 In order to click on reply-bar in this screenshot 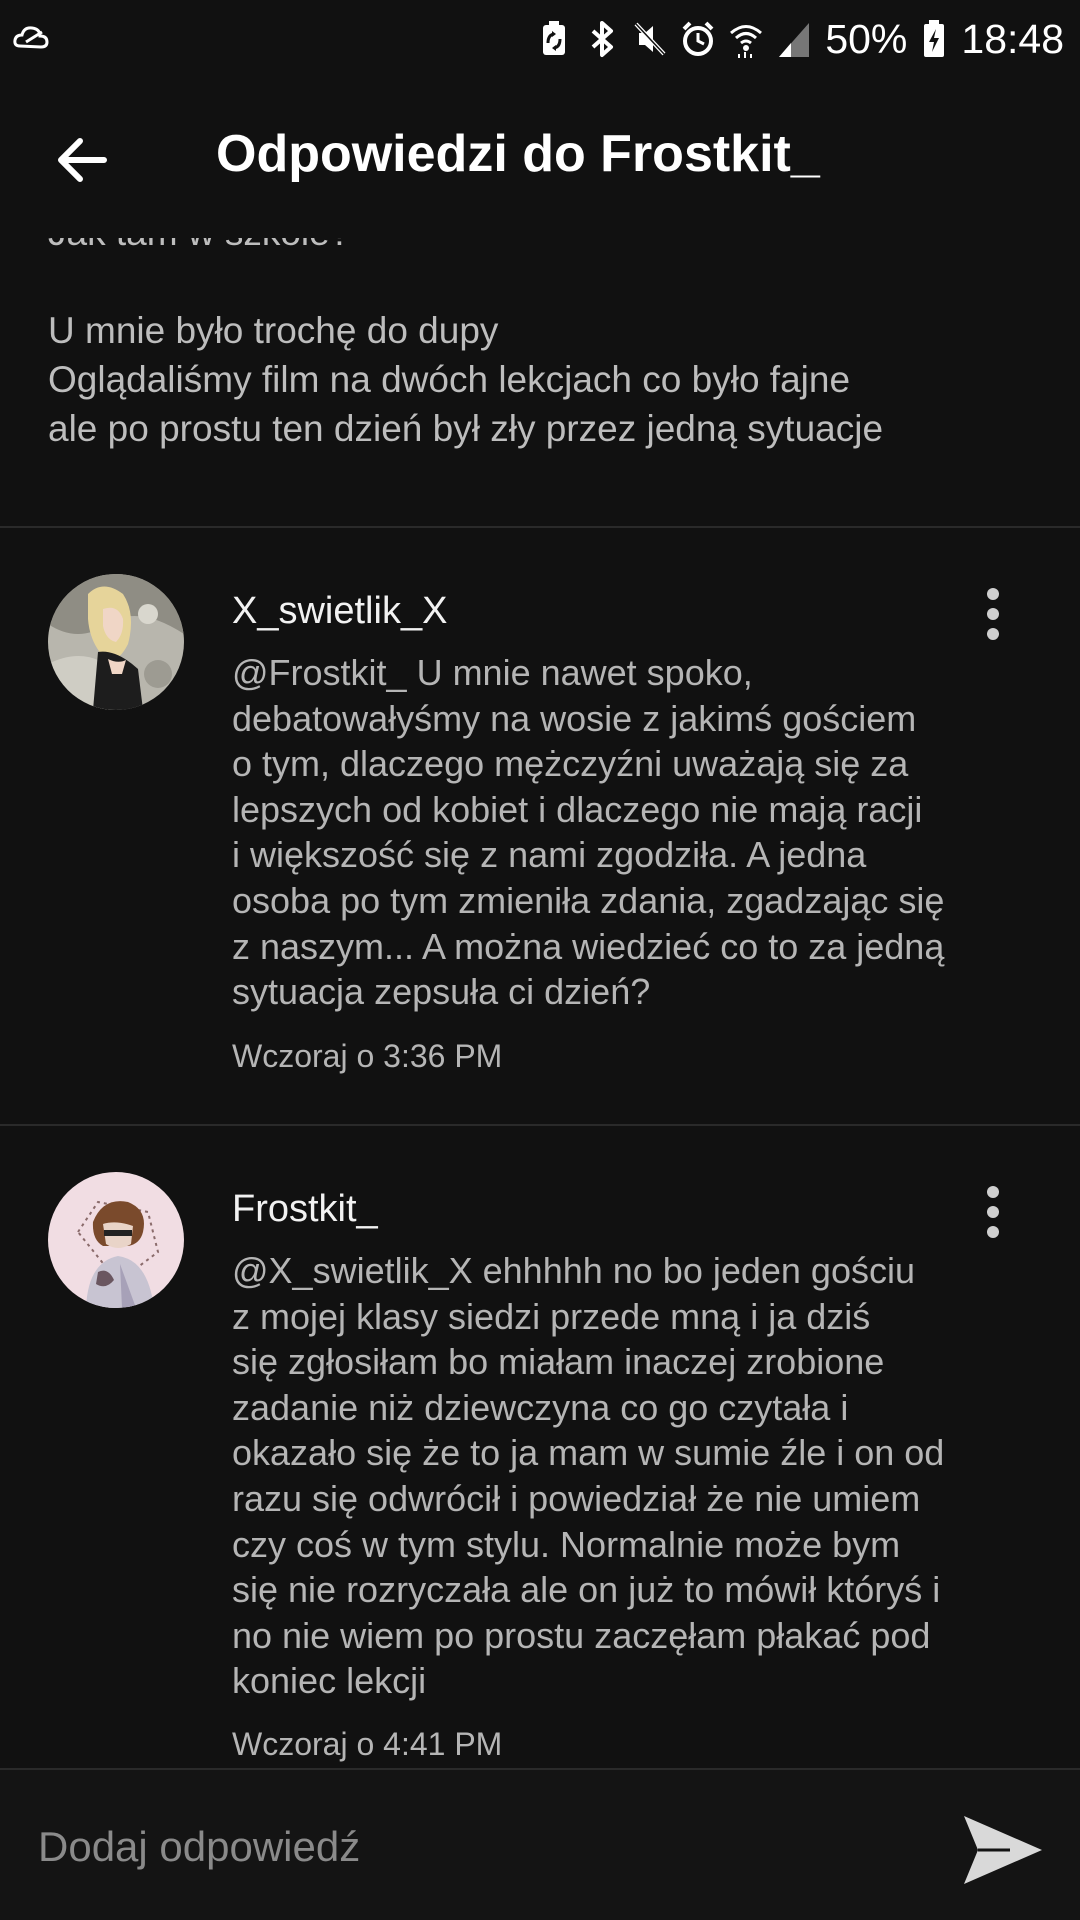, I will do `click(540, 1844)`.